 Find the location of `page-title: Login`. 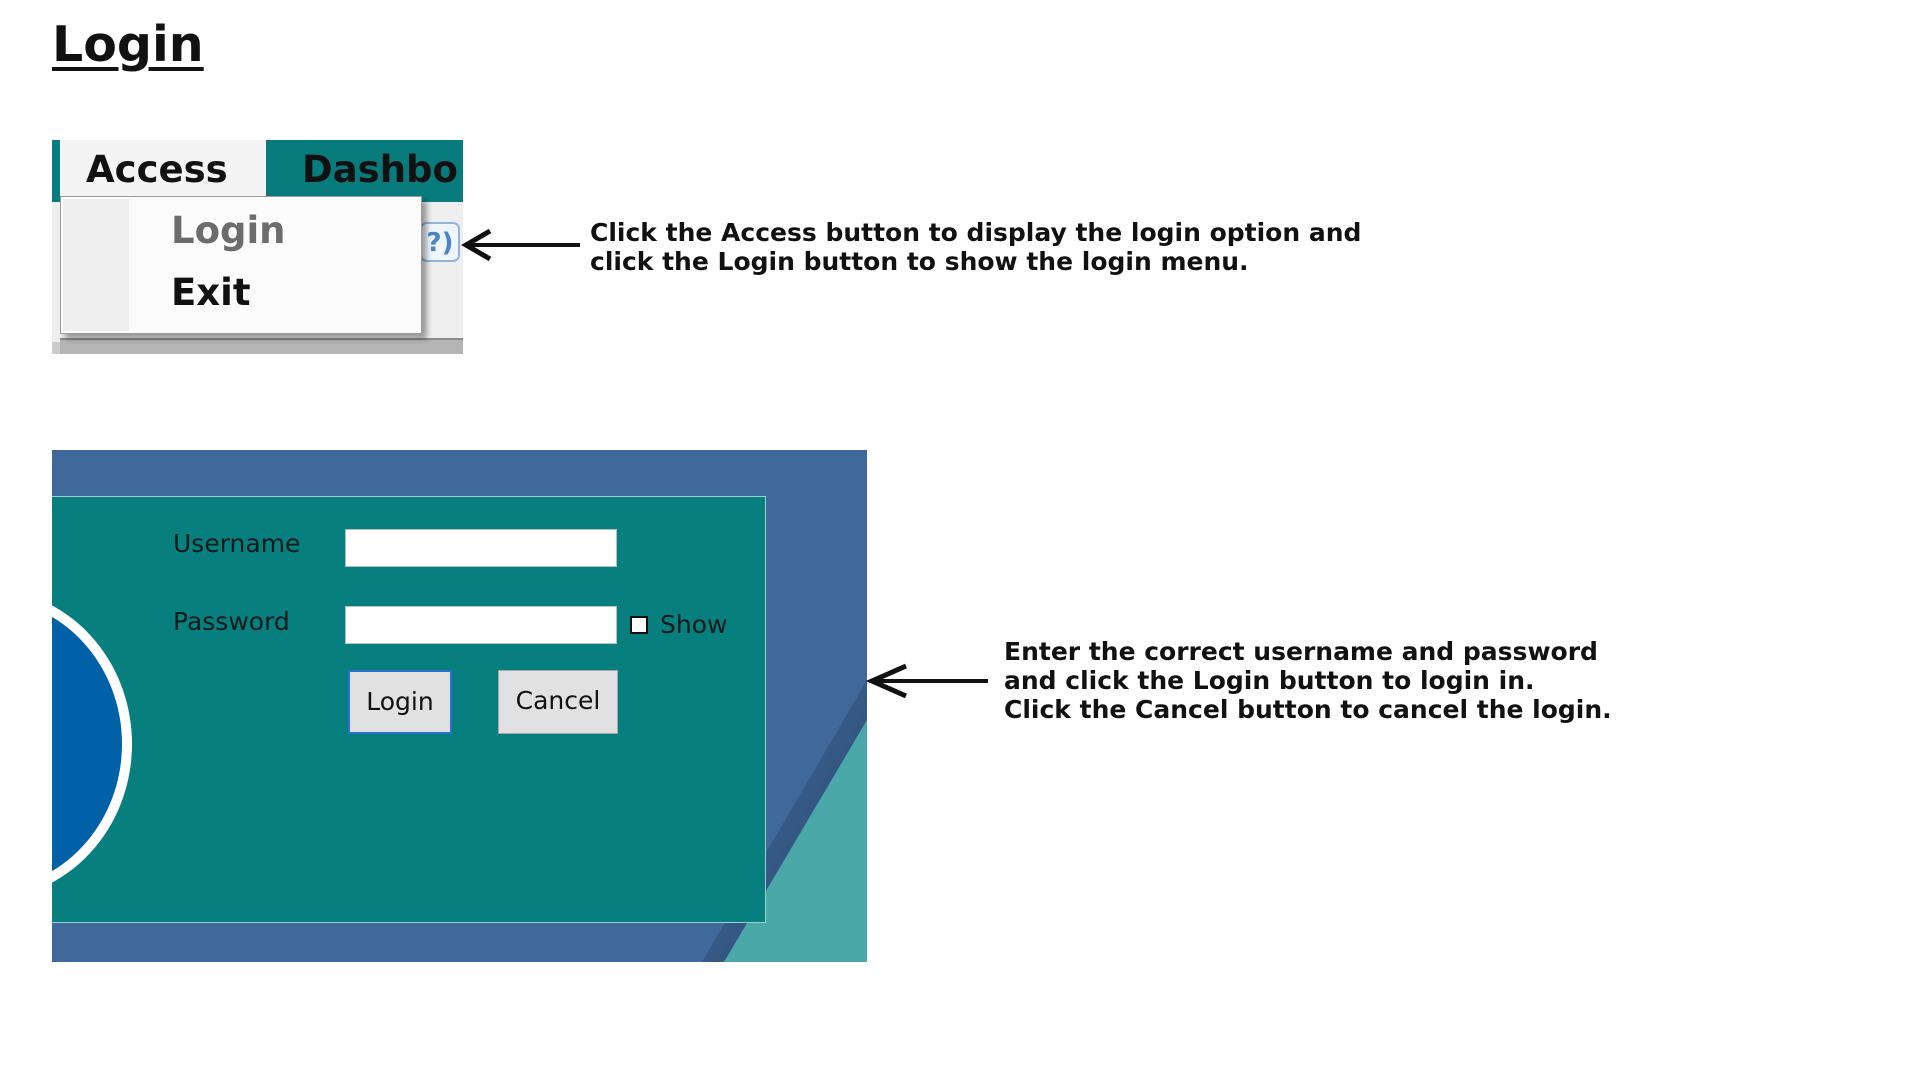

page-title: Login is located at coordinates (128, 44).